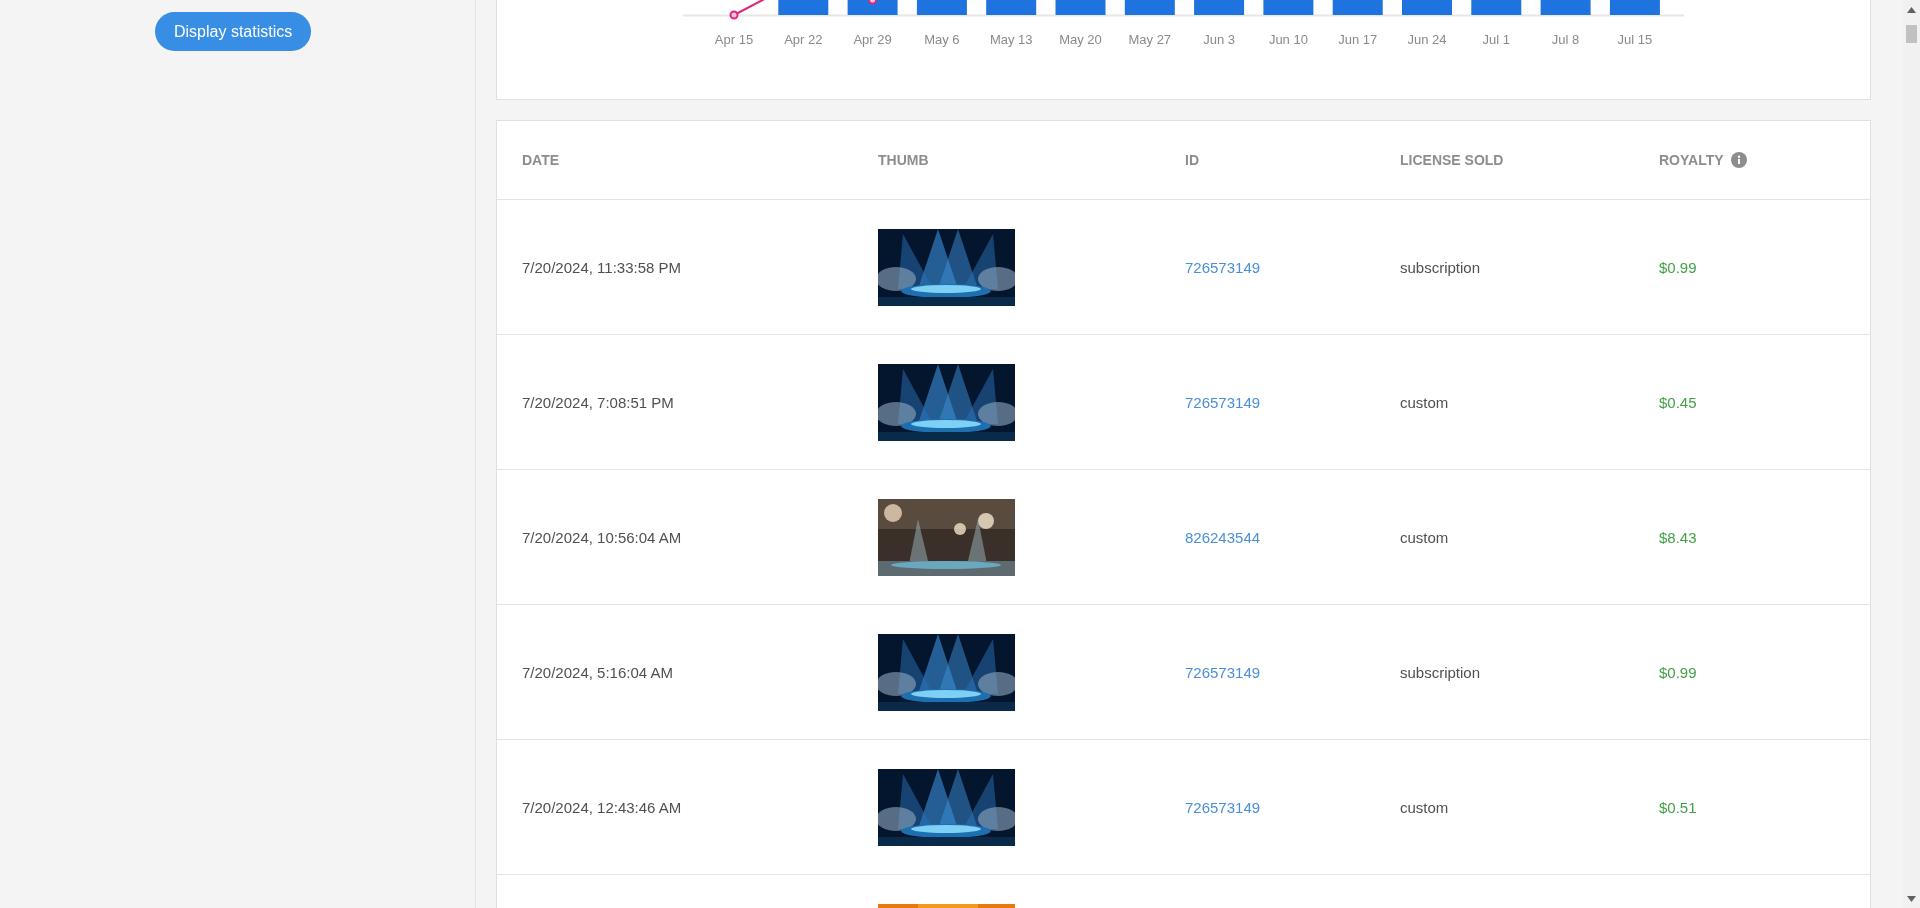  Describe the element at coordinates (597, 672) in the screenshot. I see `date-cell: 7/20/2024, 5:16:04 AM` at that location.